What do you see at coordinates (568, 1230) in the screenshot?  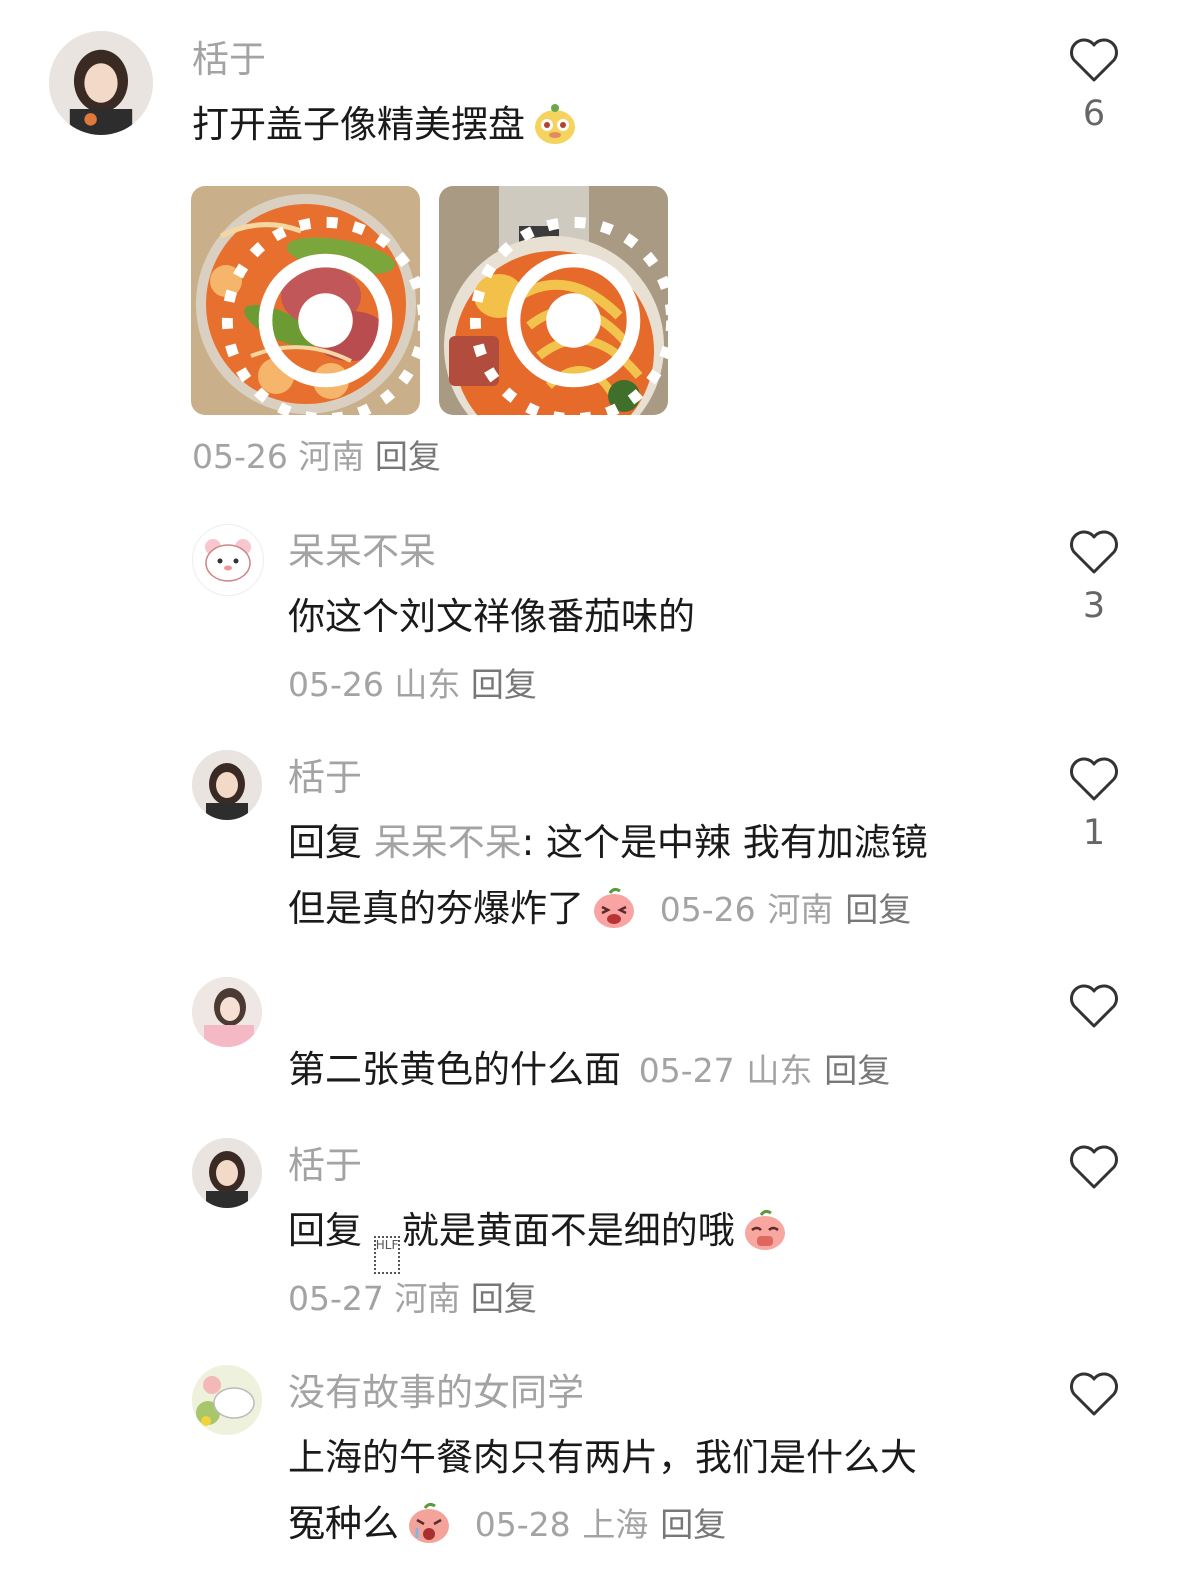 I see `comment-body: 就是黄面不是细的哦` at bounding box center [568, 1230].